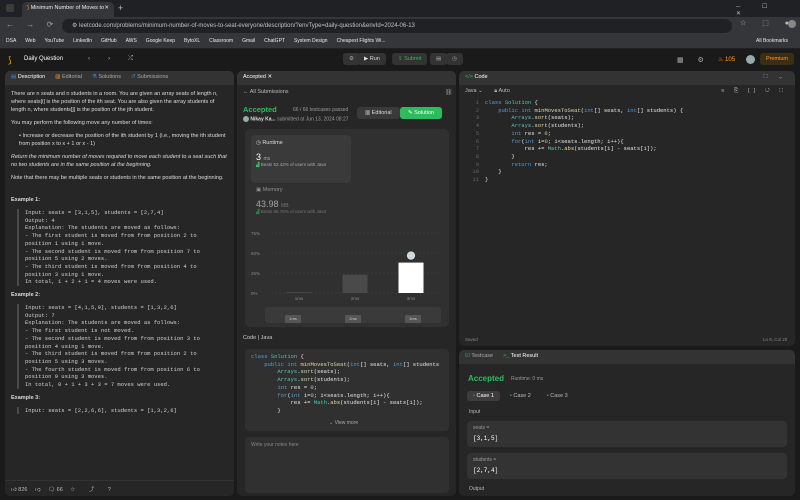 This screenshot has width=800, height=500. Describe the element at coordinates (726, 59) in the screenshot. I see `streak-counter: ♨ 105` at that location.